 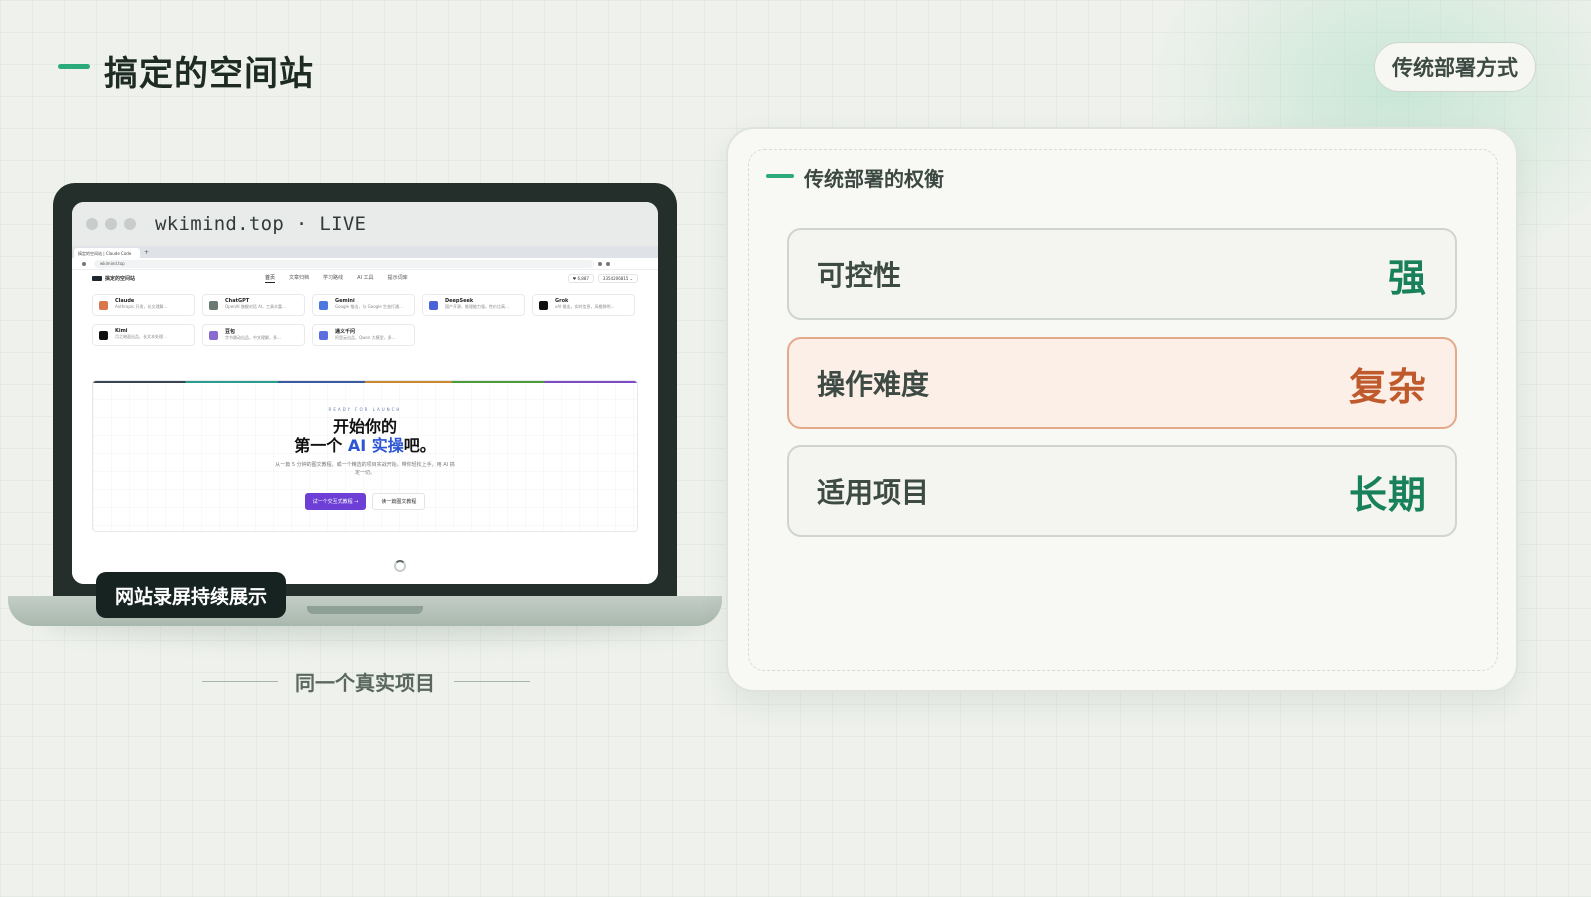 I want to click on site-brand: 搞定的空间站, so click(x=120, y=278).